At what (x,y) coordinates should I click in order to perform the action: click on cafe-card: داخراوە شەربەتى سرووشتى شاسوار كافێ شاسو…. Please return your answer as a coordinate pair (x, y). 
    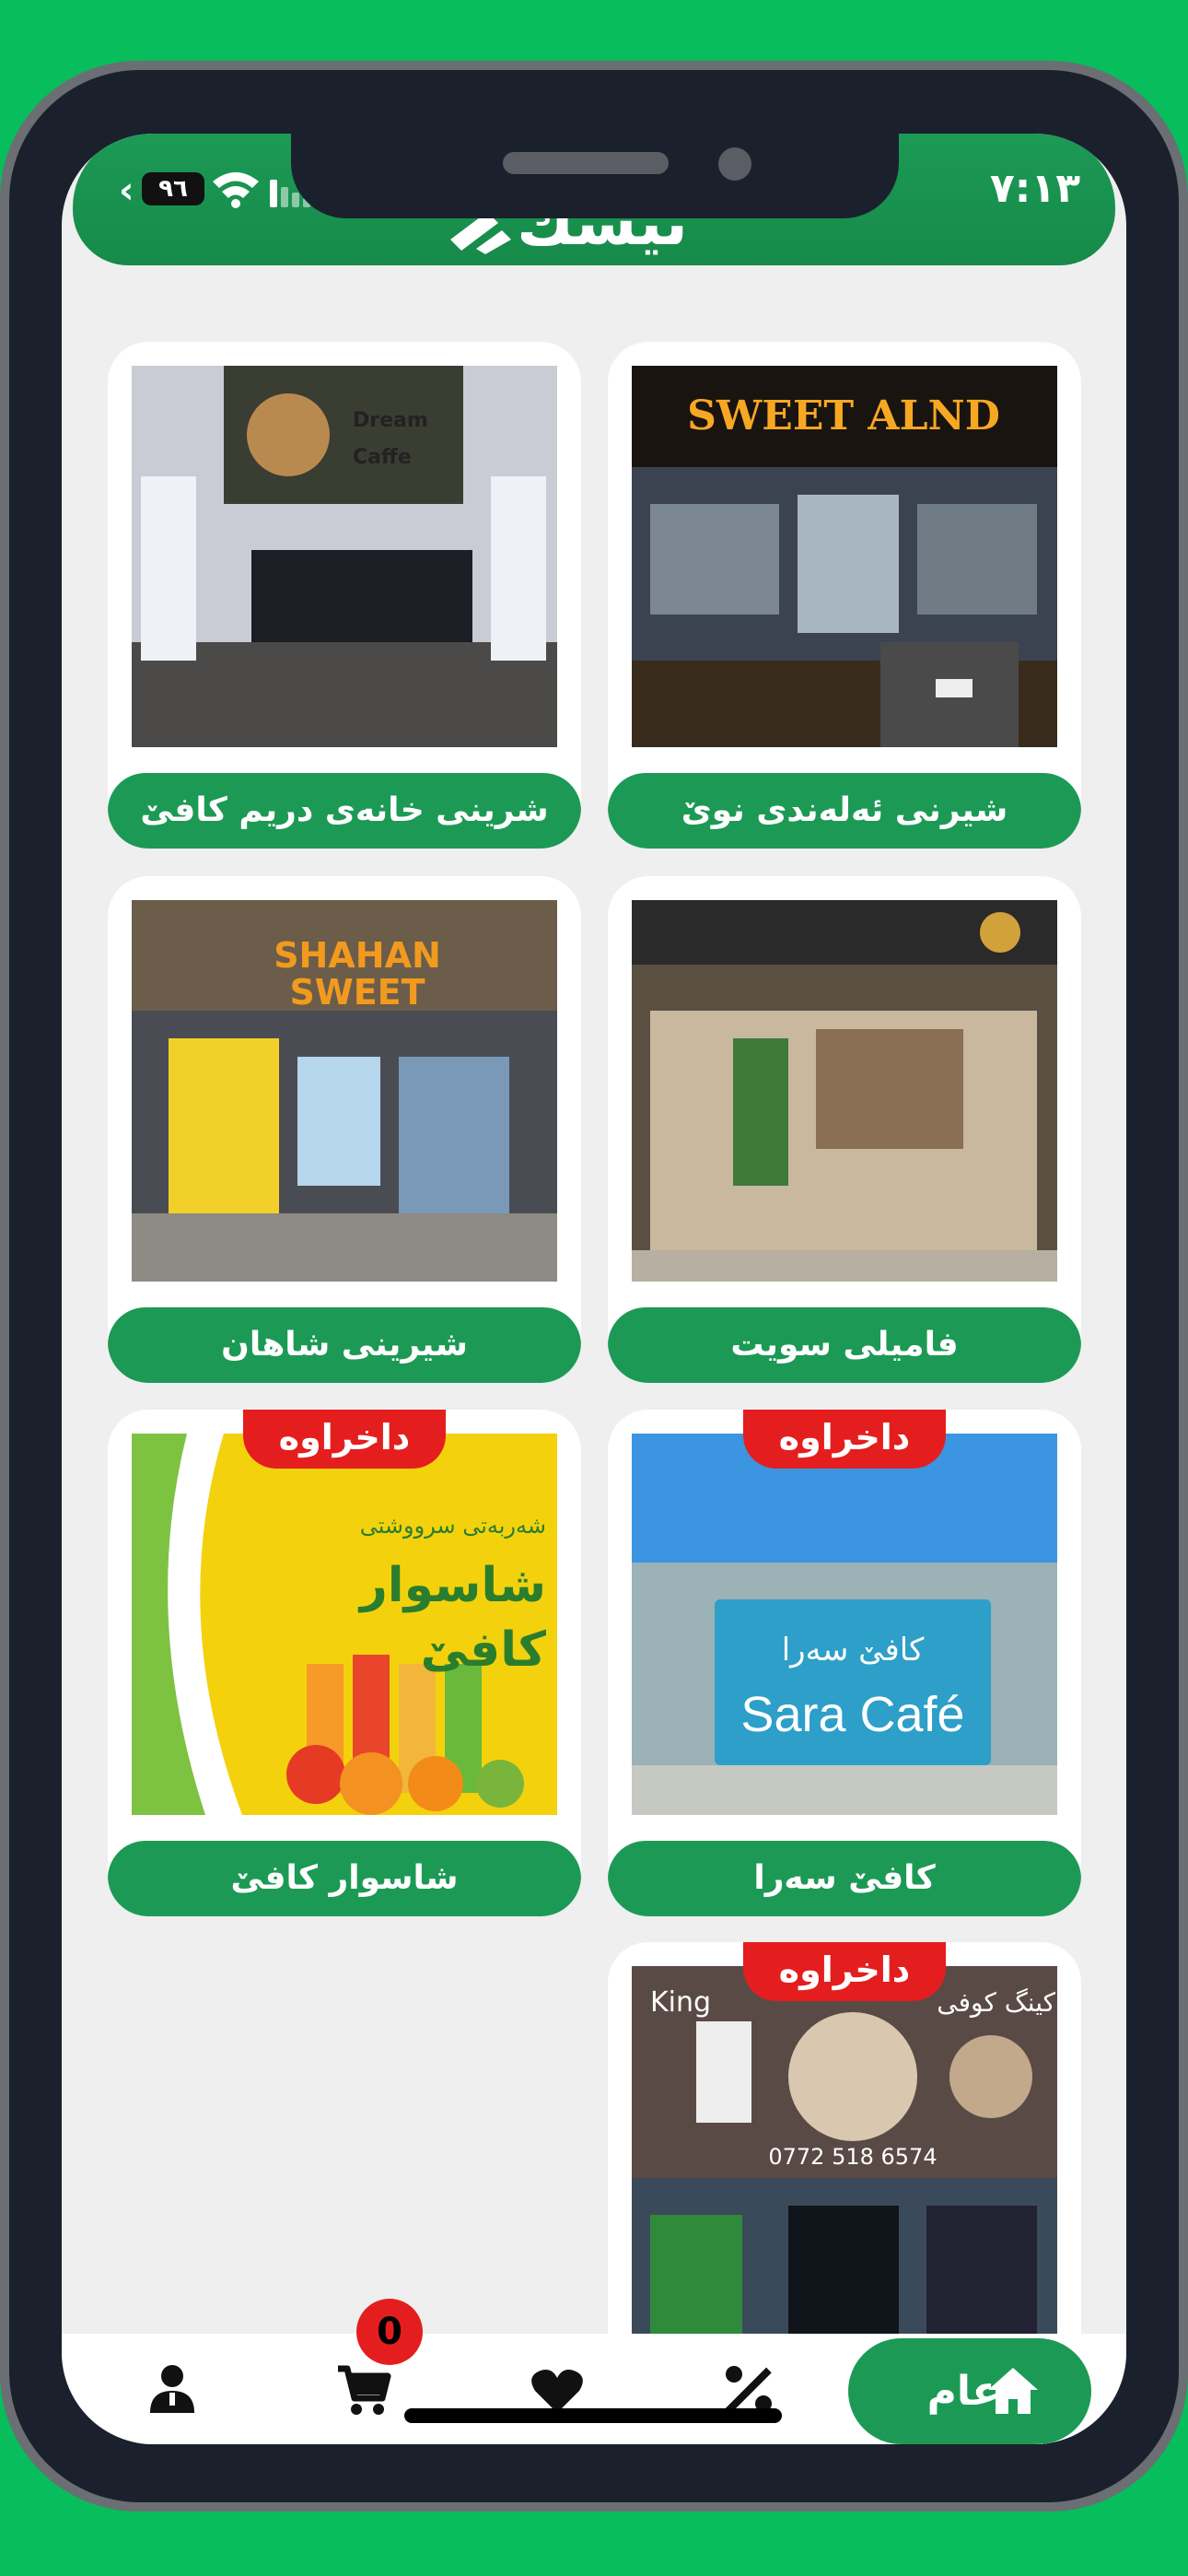
    Looking at the image, I should click on (344, 1663).